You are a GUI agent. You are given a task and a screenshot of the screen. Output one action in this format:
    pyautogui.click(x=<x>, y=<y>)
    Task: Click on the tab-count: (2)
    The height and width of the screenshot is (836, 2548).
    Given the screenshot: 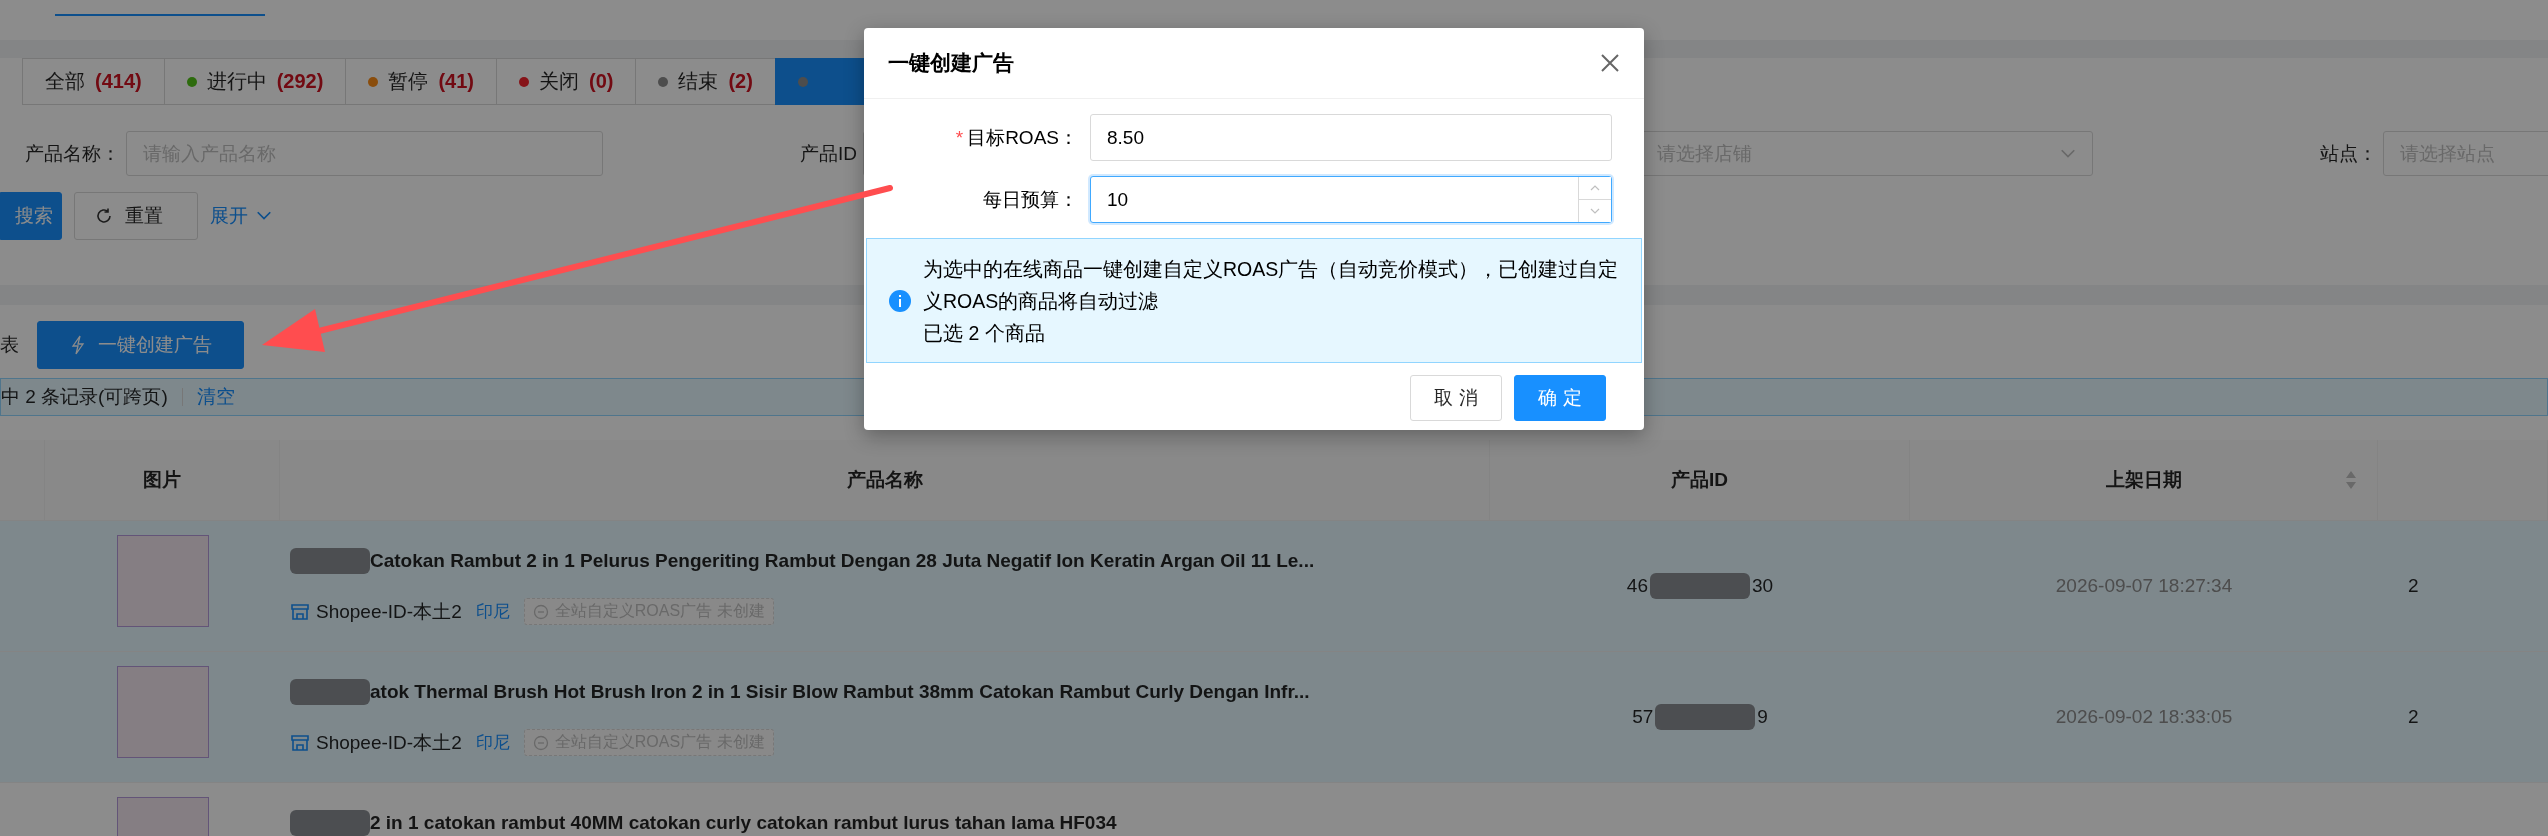 What is the action you would take?
    pyautogui.click(x=740, y=81)
    